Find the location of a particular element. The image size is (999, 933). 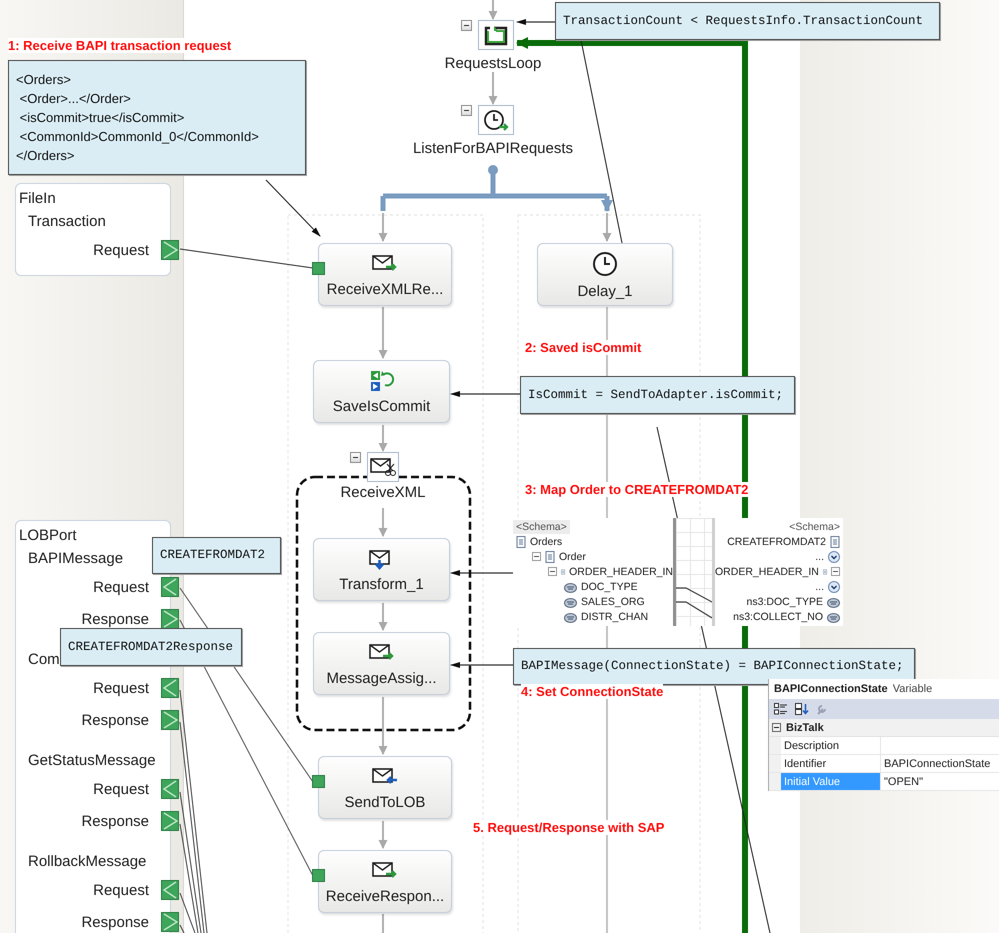

sort-icon is located at coordinates (802, 709).